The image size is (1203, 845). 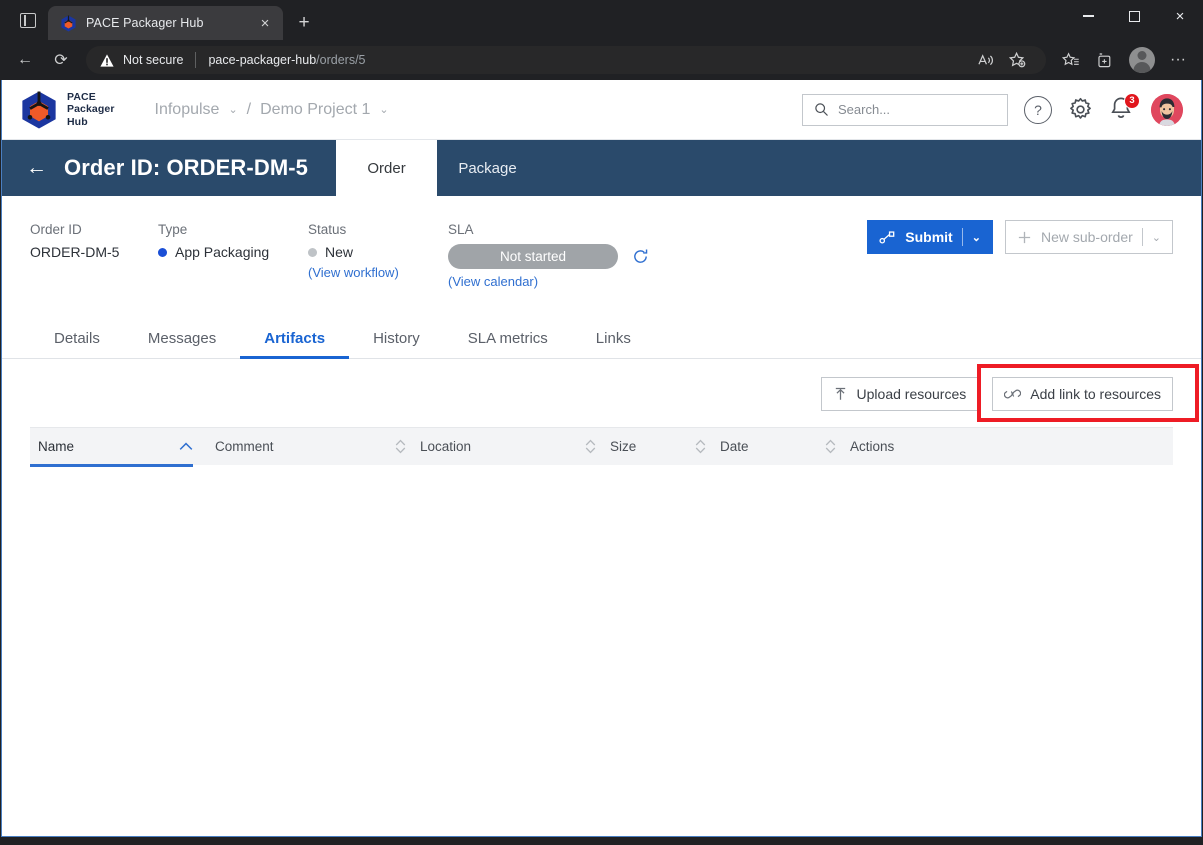 I want to click on browser-tabstrip: PACE Packager Hub × + ×, so click(x=601, y=20).